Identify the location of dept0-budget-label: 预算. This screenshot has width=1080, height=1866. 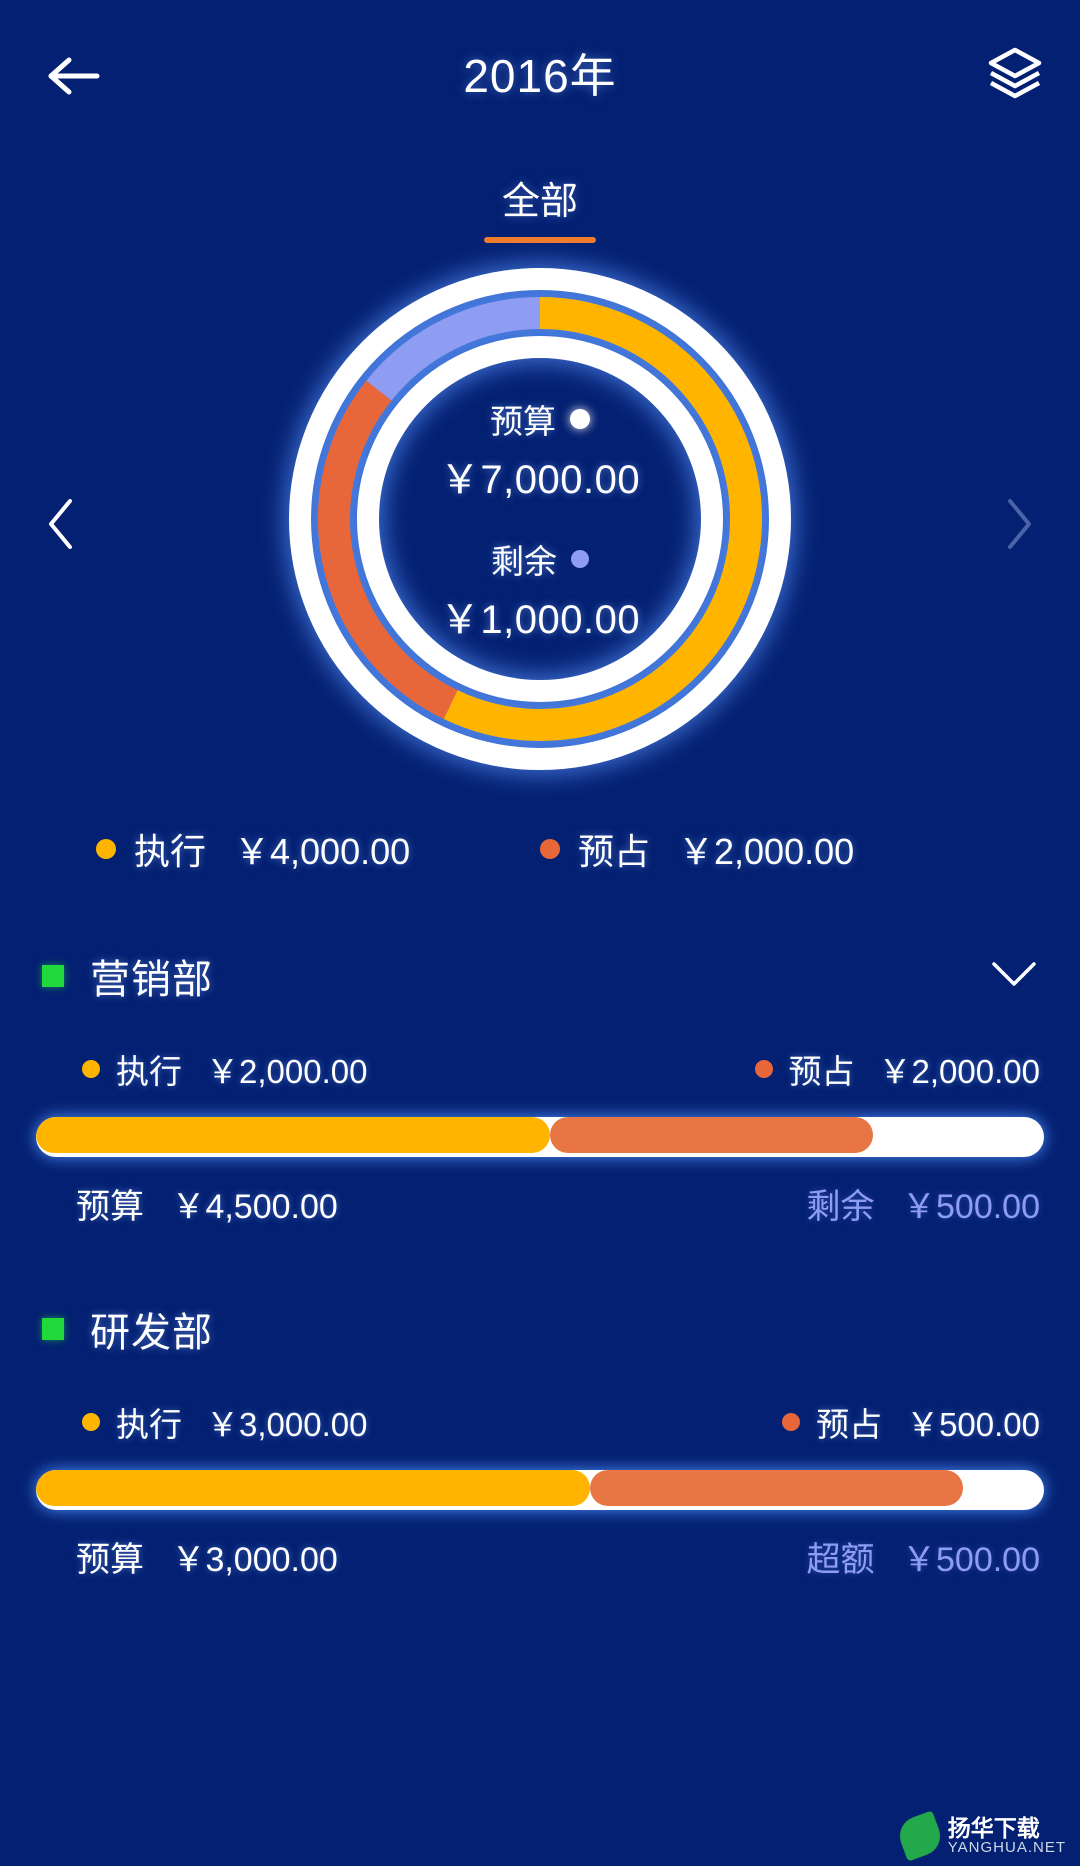
(110, 1207).